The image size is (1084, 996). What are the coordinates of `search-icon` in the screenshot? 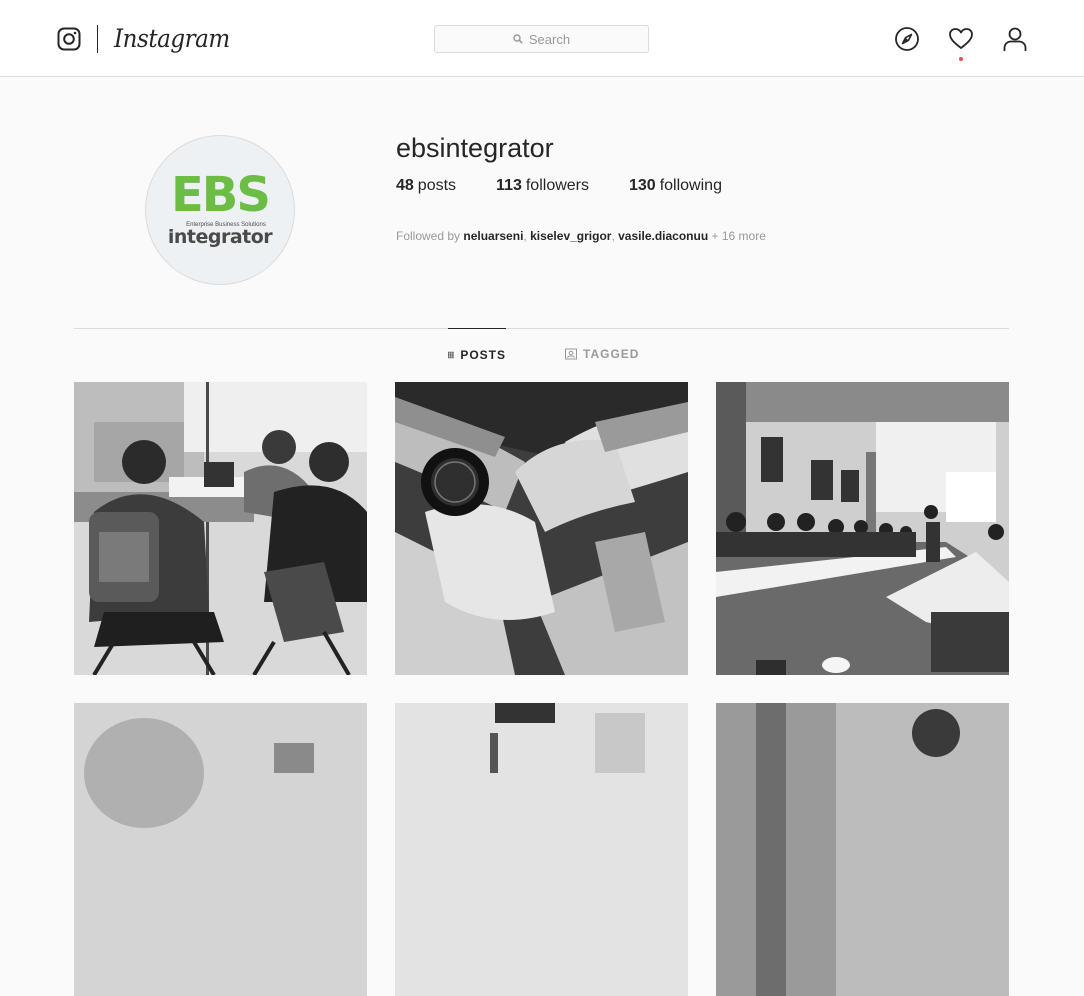 It's located at (518, 39).